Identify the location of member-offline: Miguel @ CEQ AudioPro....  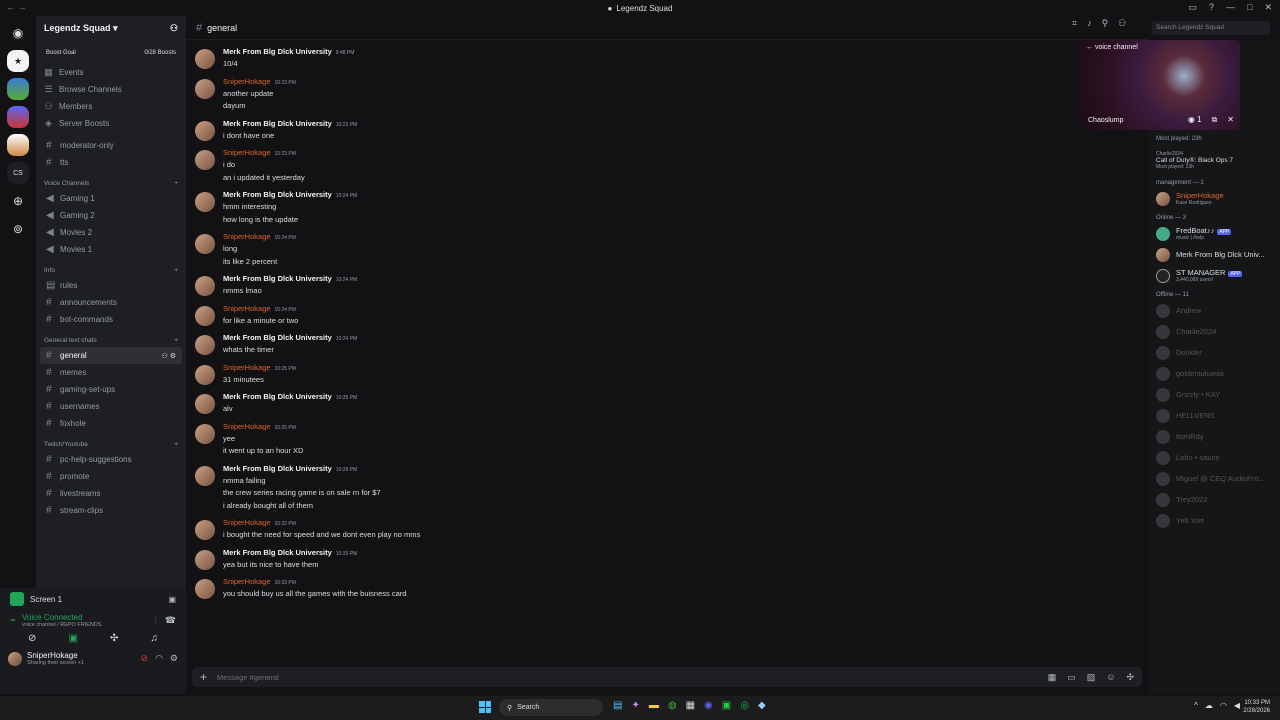
(1214, 478).